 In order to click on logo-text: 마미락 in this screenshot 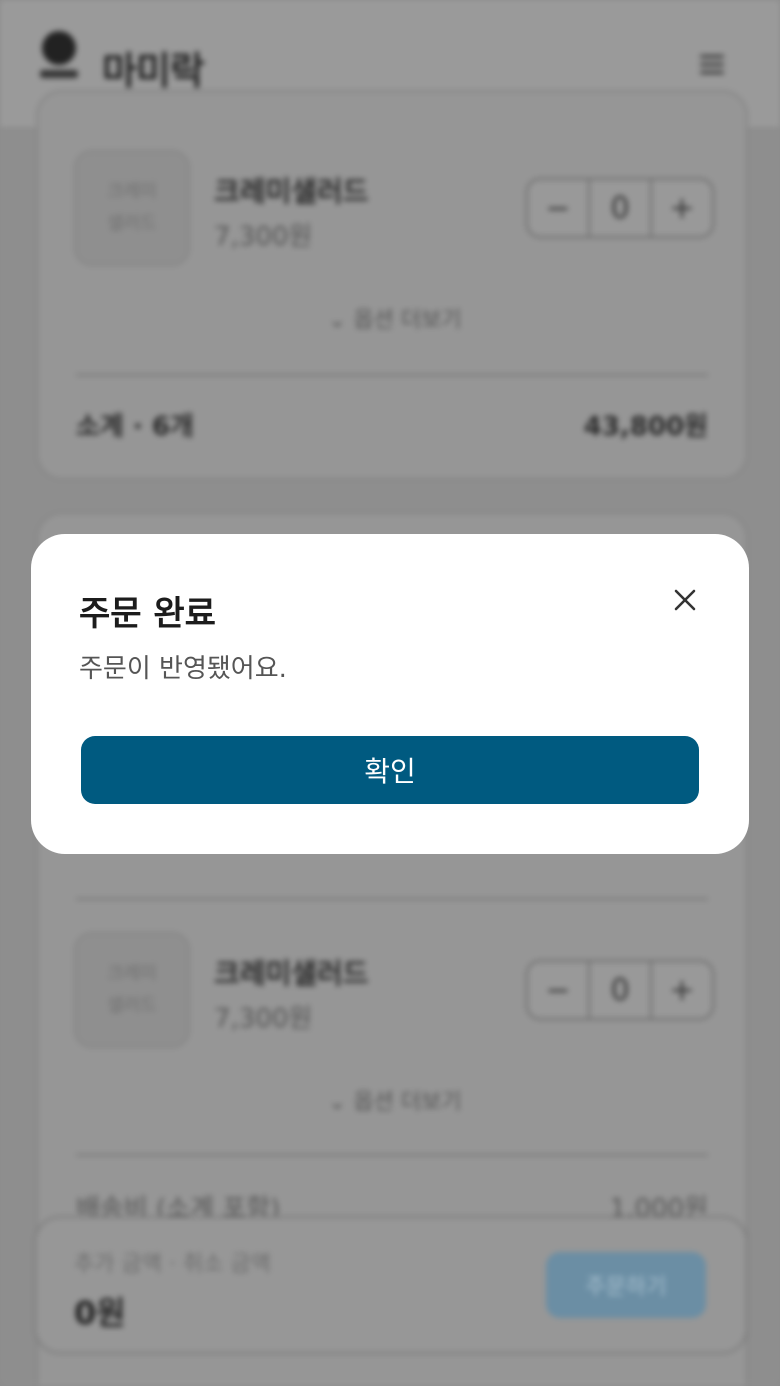, I will do `click(153, 71)`.